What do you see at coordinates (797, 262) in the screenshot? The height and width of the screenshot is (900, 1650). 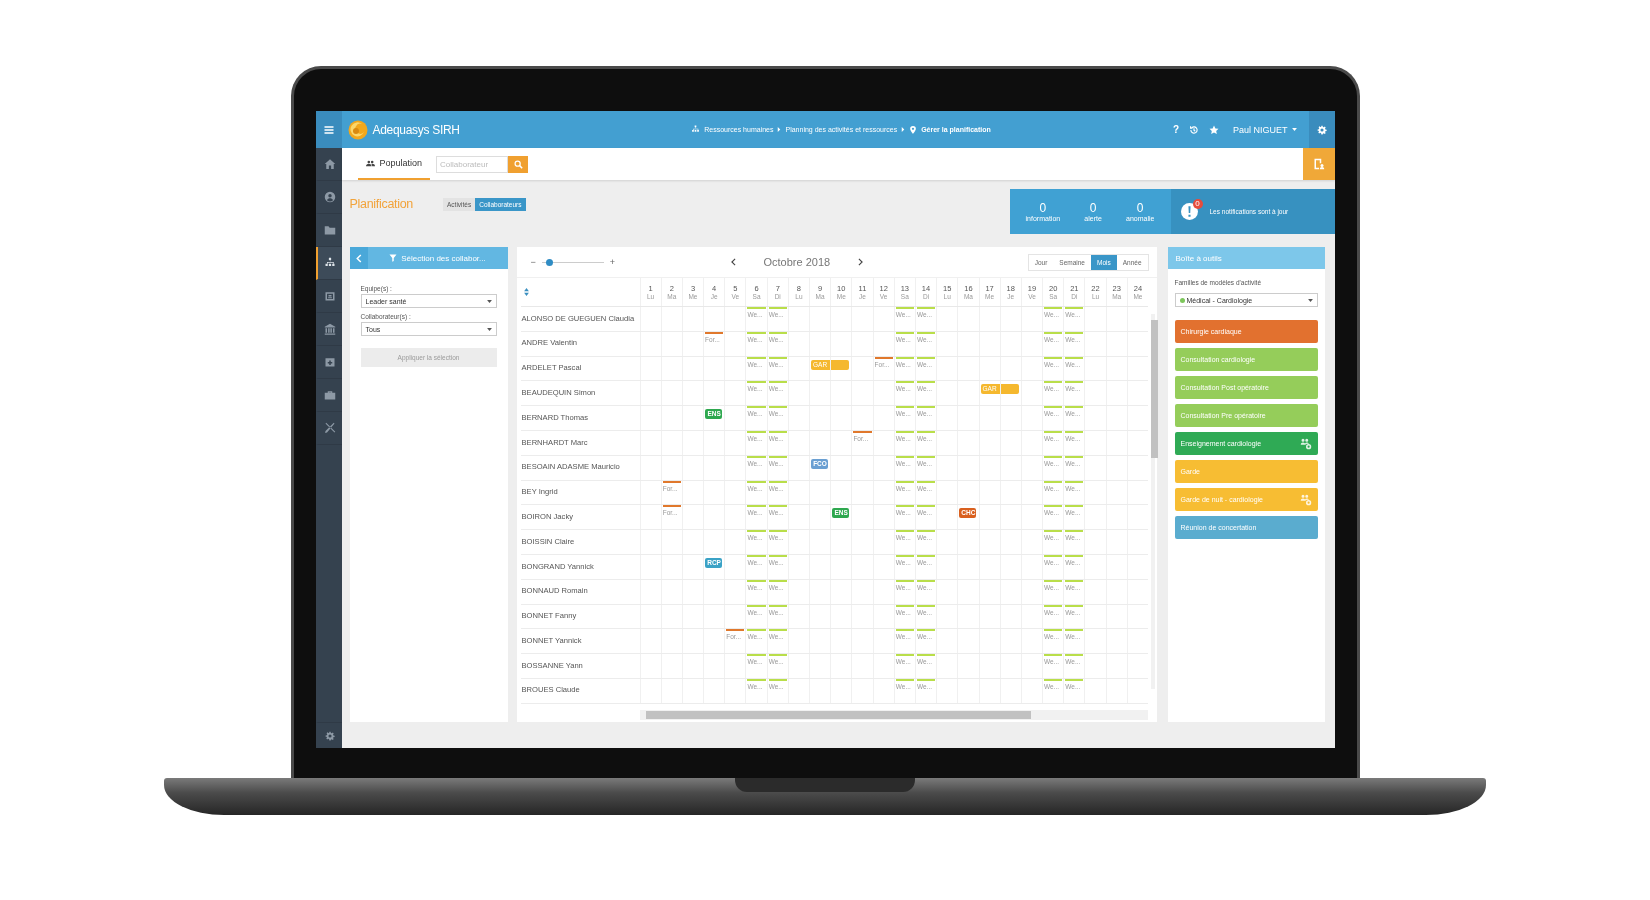 I see `month-title: Octobre 2018` at bounding box center [797, 262].